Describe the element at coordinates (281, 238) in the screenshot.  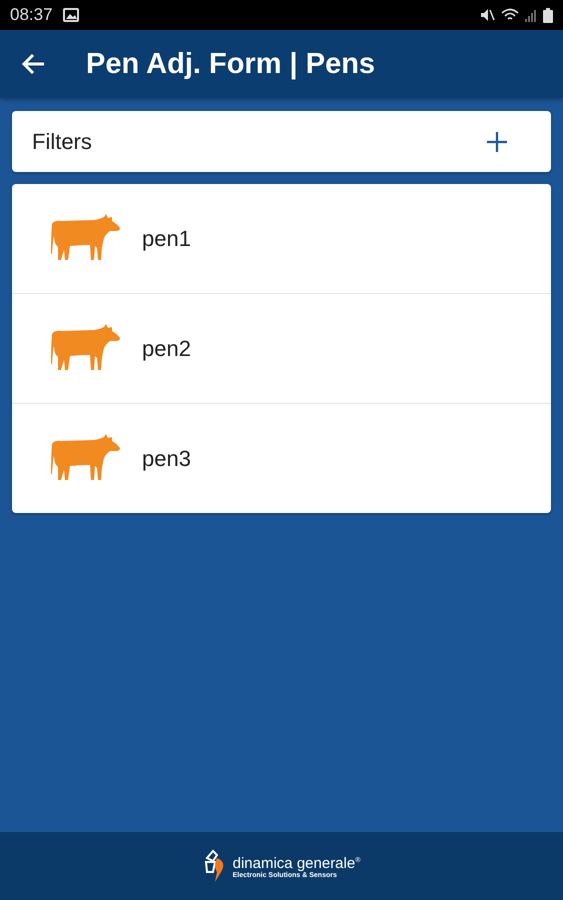
I see `pen-item: pen1` at that location.